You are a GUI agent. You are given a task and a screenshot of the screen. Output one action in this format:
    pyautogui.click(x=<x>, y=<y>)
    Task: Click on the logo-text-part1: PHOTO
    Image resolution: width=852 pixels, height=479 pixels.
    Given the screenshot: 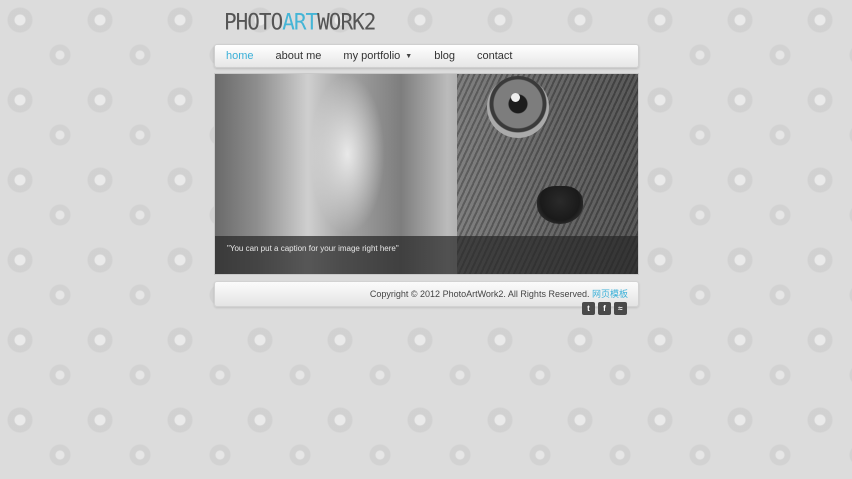 What is the action you would take?
    pyautogui.click(x=253, y=22)
    